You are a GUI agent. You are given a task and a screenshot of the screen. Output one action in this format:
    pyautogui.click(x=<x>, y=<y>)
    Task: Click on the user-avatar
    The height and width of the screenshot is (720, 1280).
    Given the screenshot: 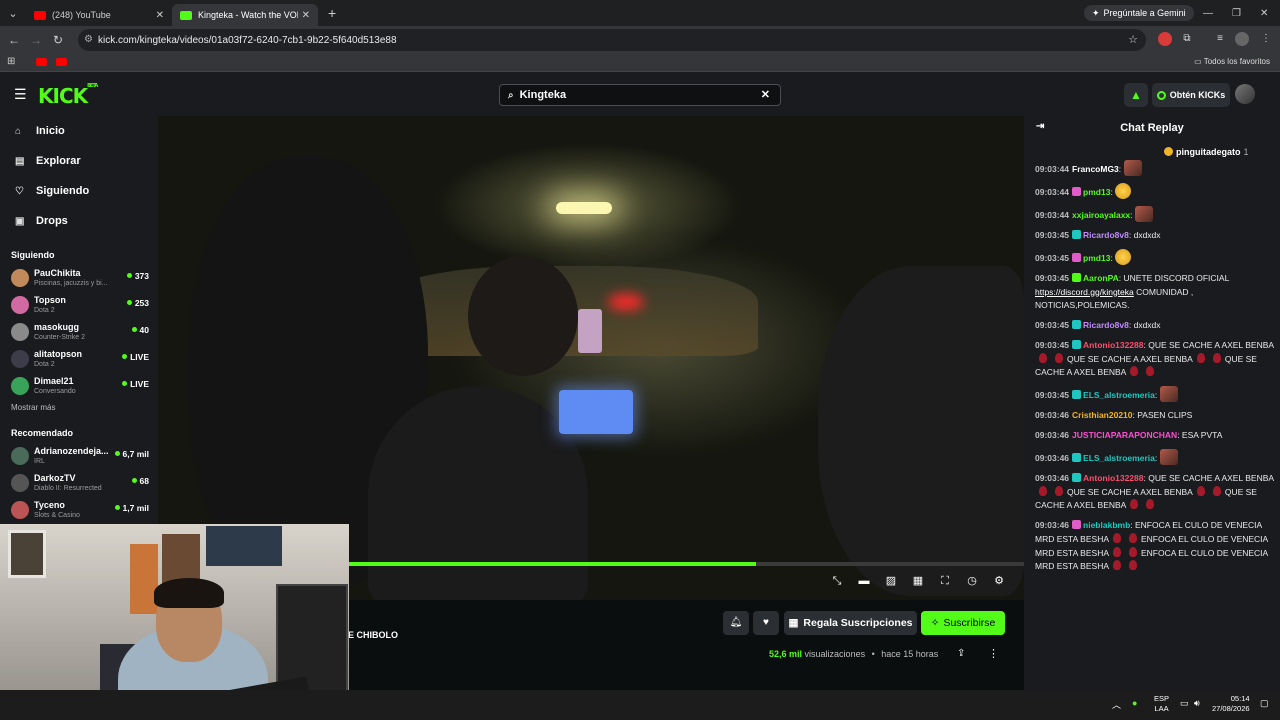 What is the action you would take?
    pyautogui.click(x=1245, y=94)
    